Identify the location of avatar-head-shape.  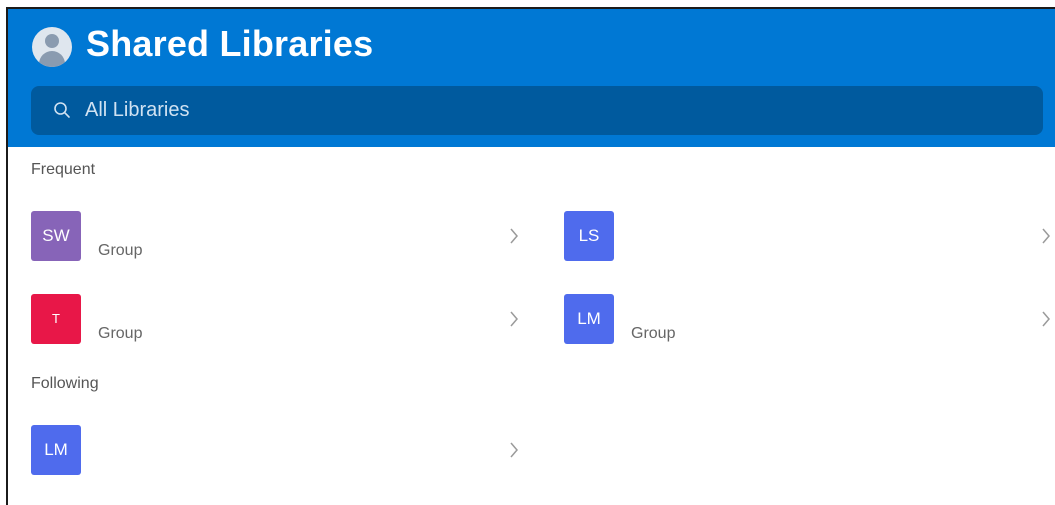
(52, 41).